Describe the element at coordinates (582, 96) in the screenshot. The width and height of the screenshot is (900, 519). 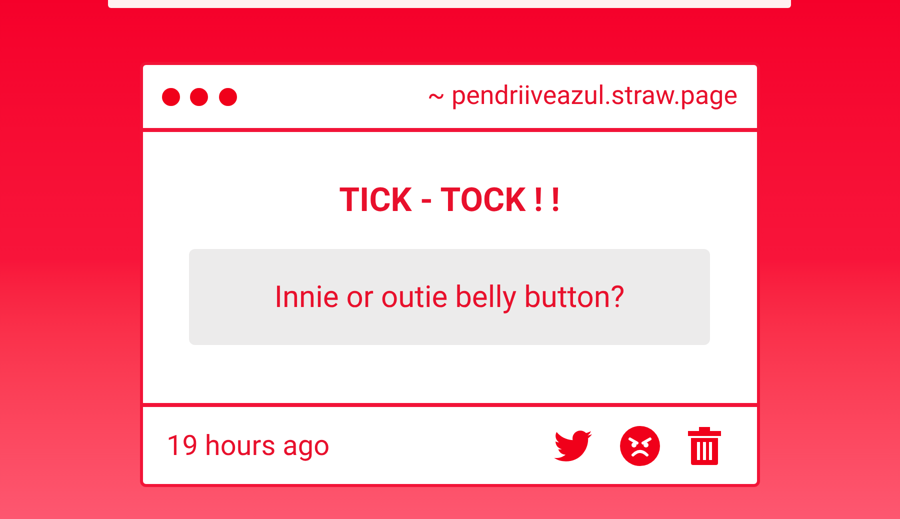
I see `page-url: ~ pendriiveazul.straw.page` at that location.